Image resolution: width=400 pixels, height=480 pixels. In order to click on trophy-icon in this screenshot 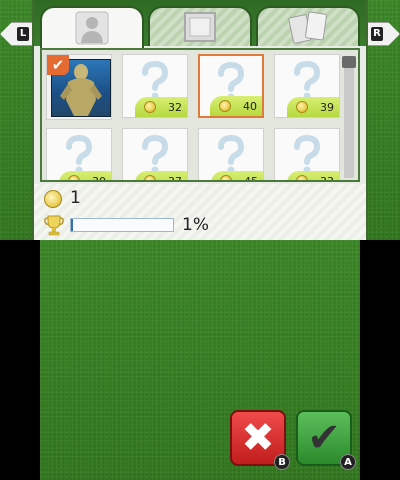, I will do `click(54, 225)`.